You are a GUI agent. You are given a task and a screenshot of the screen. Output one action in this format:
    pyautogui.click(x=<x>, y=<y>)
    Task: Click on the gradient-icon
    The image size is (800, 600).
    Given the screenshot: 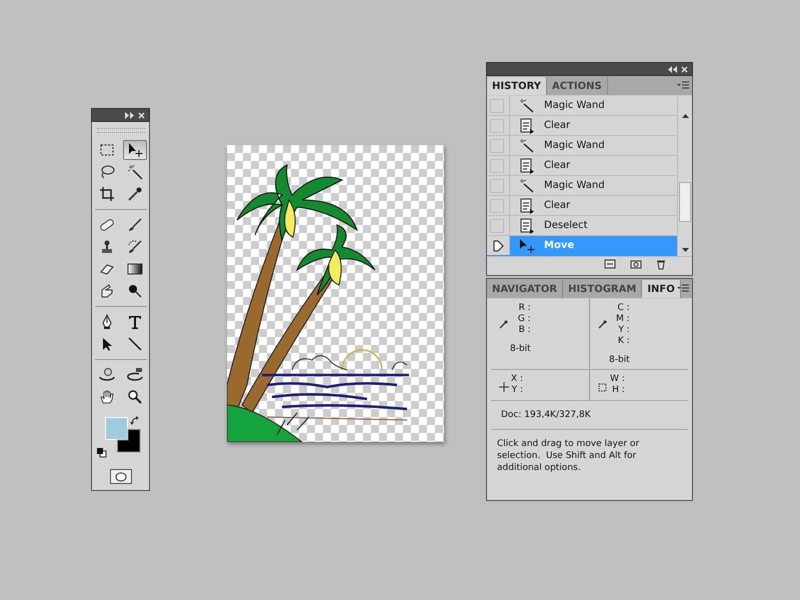 What is the action you would take?
    pyautogui.click(x=134, y=269)
    